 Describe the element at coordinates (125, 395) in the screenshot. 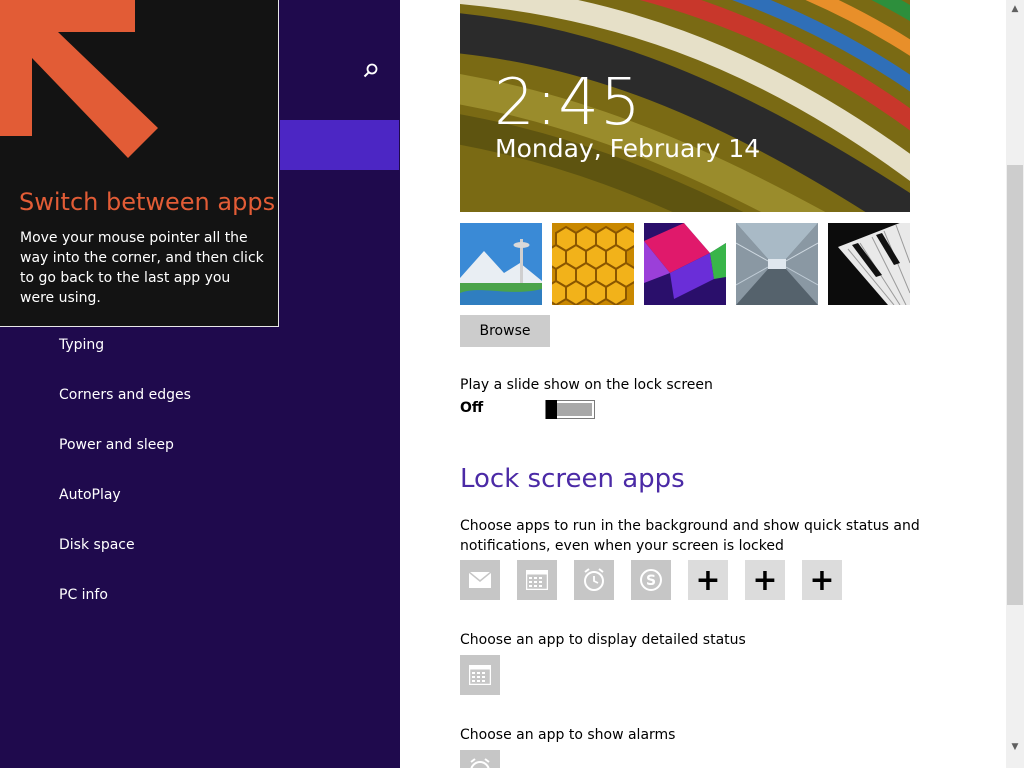

I see `nav-item-corners-and-edges: Corners and edges` at that location.